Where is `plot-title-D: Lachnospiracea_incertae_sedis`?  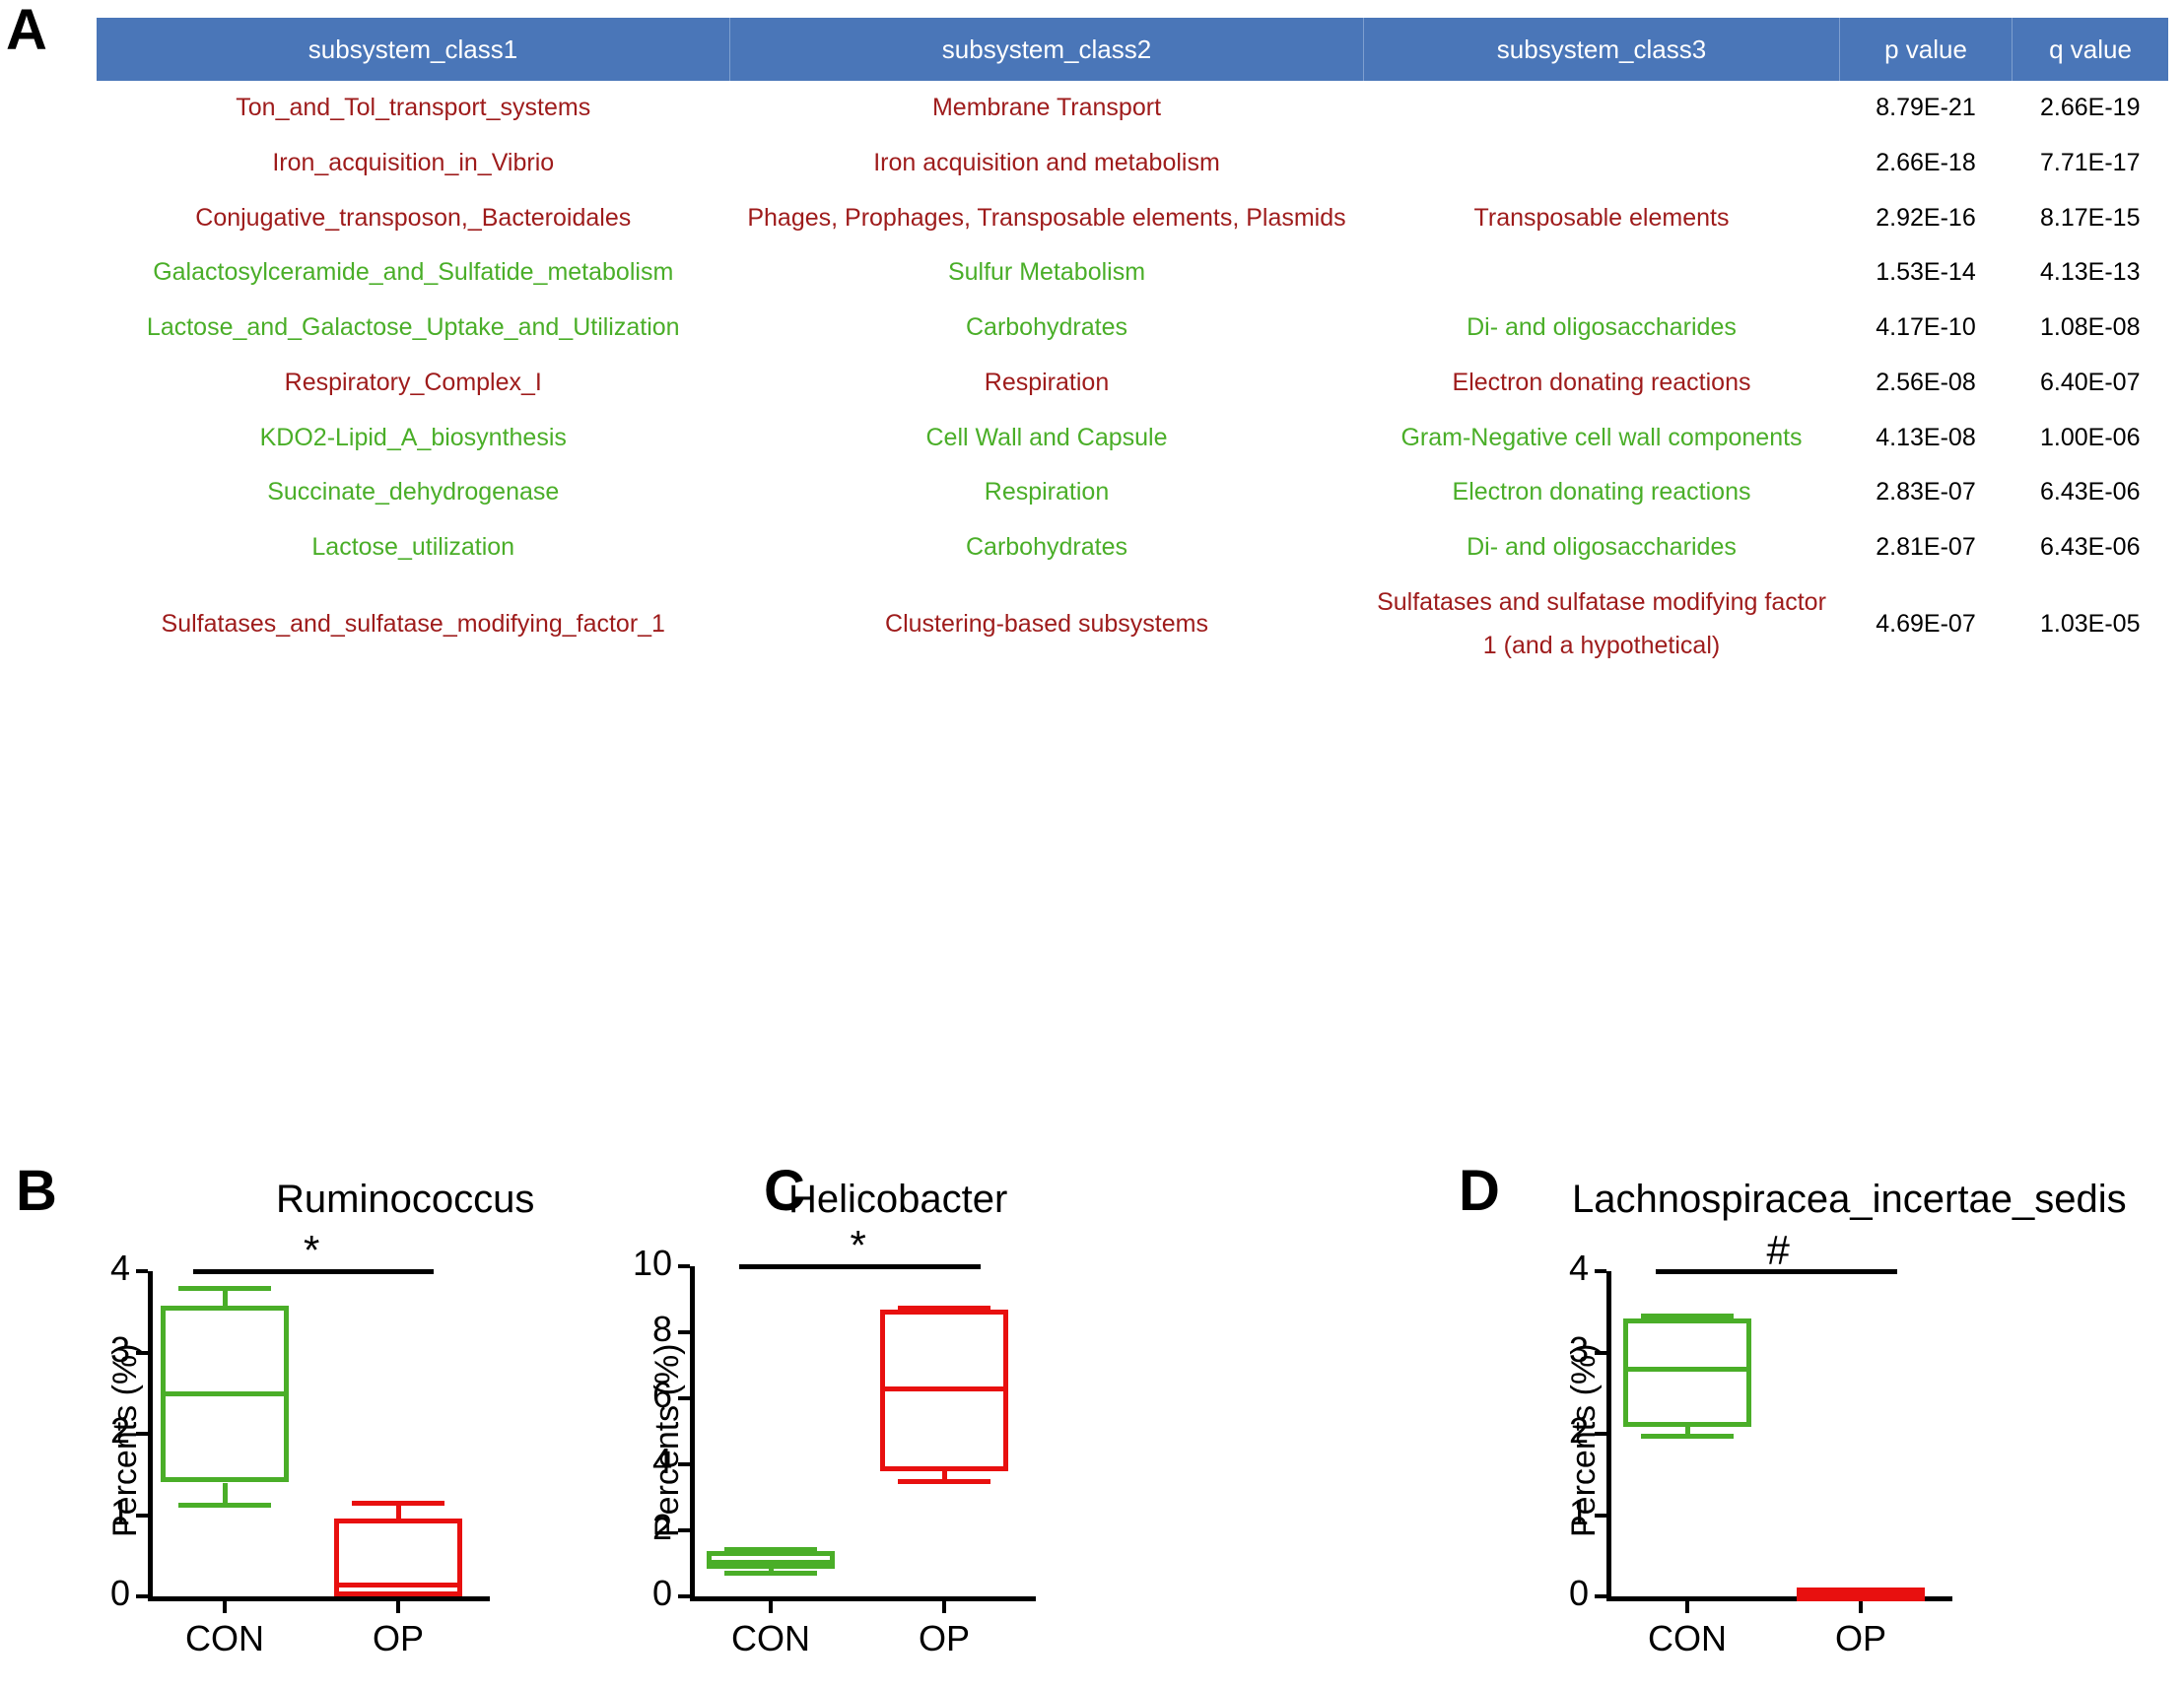
plot-title-D: Lachnospiracea_incertae_sedis is located at coordinates (1849, 1199).